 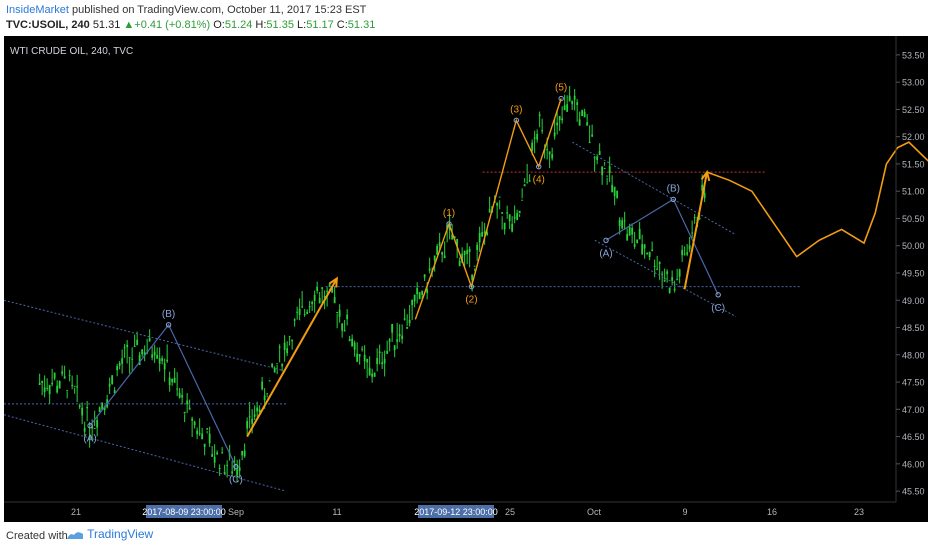 What do you see at coordinates (456, 512) in the screenshot?
I see `time-highlight-label: 2017-09-12 23:00:00` at bounding box center [456, 512].